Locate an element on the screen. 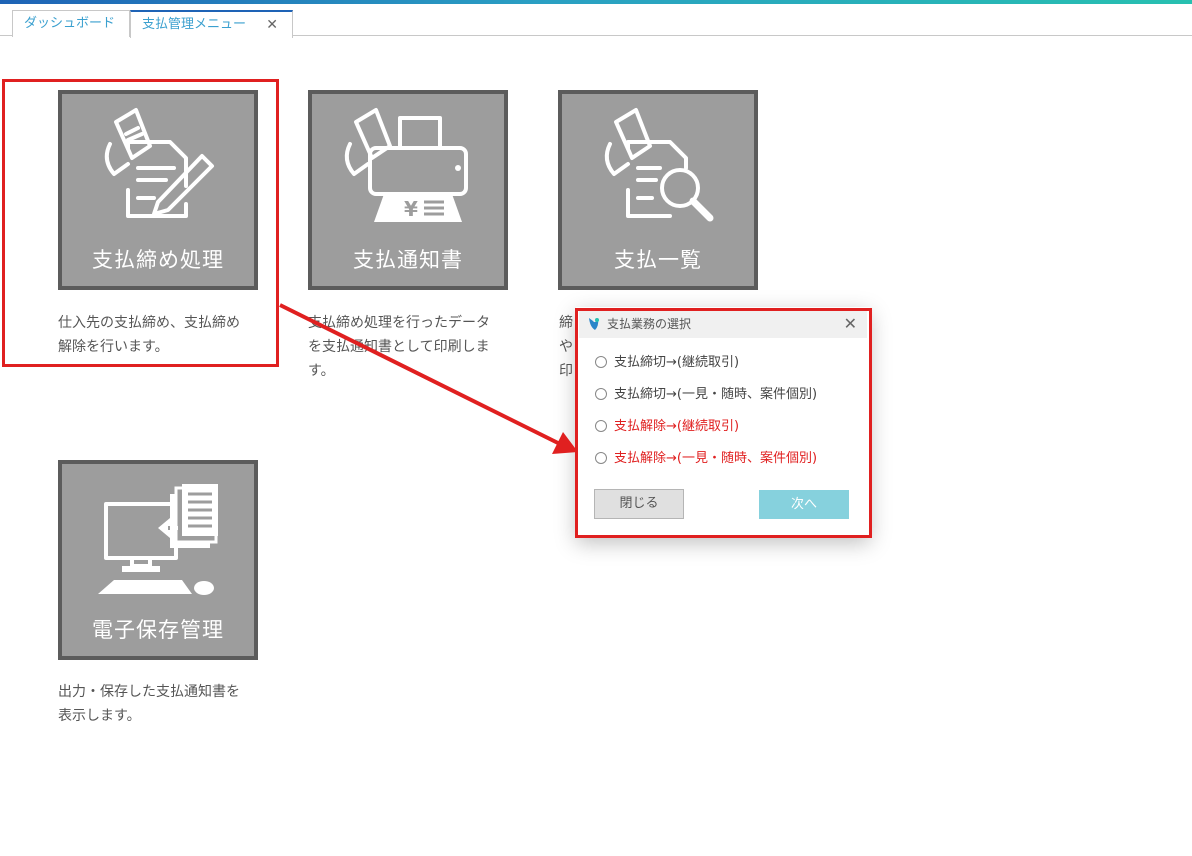  annotation-arrow is located at coordinates (428, 378).